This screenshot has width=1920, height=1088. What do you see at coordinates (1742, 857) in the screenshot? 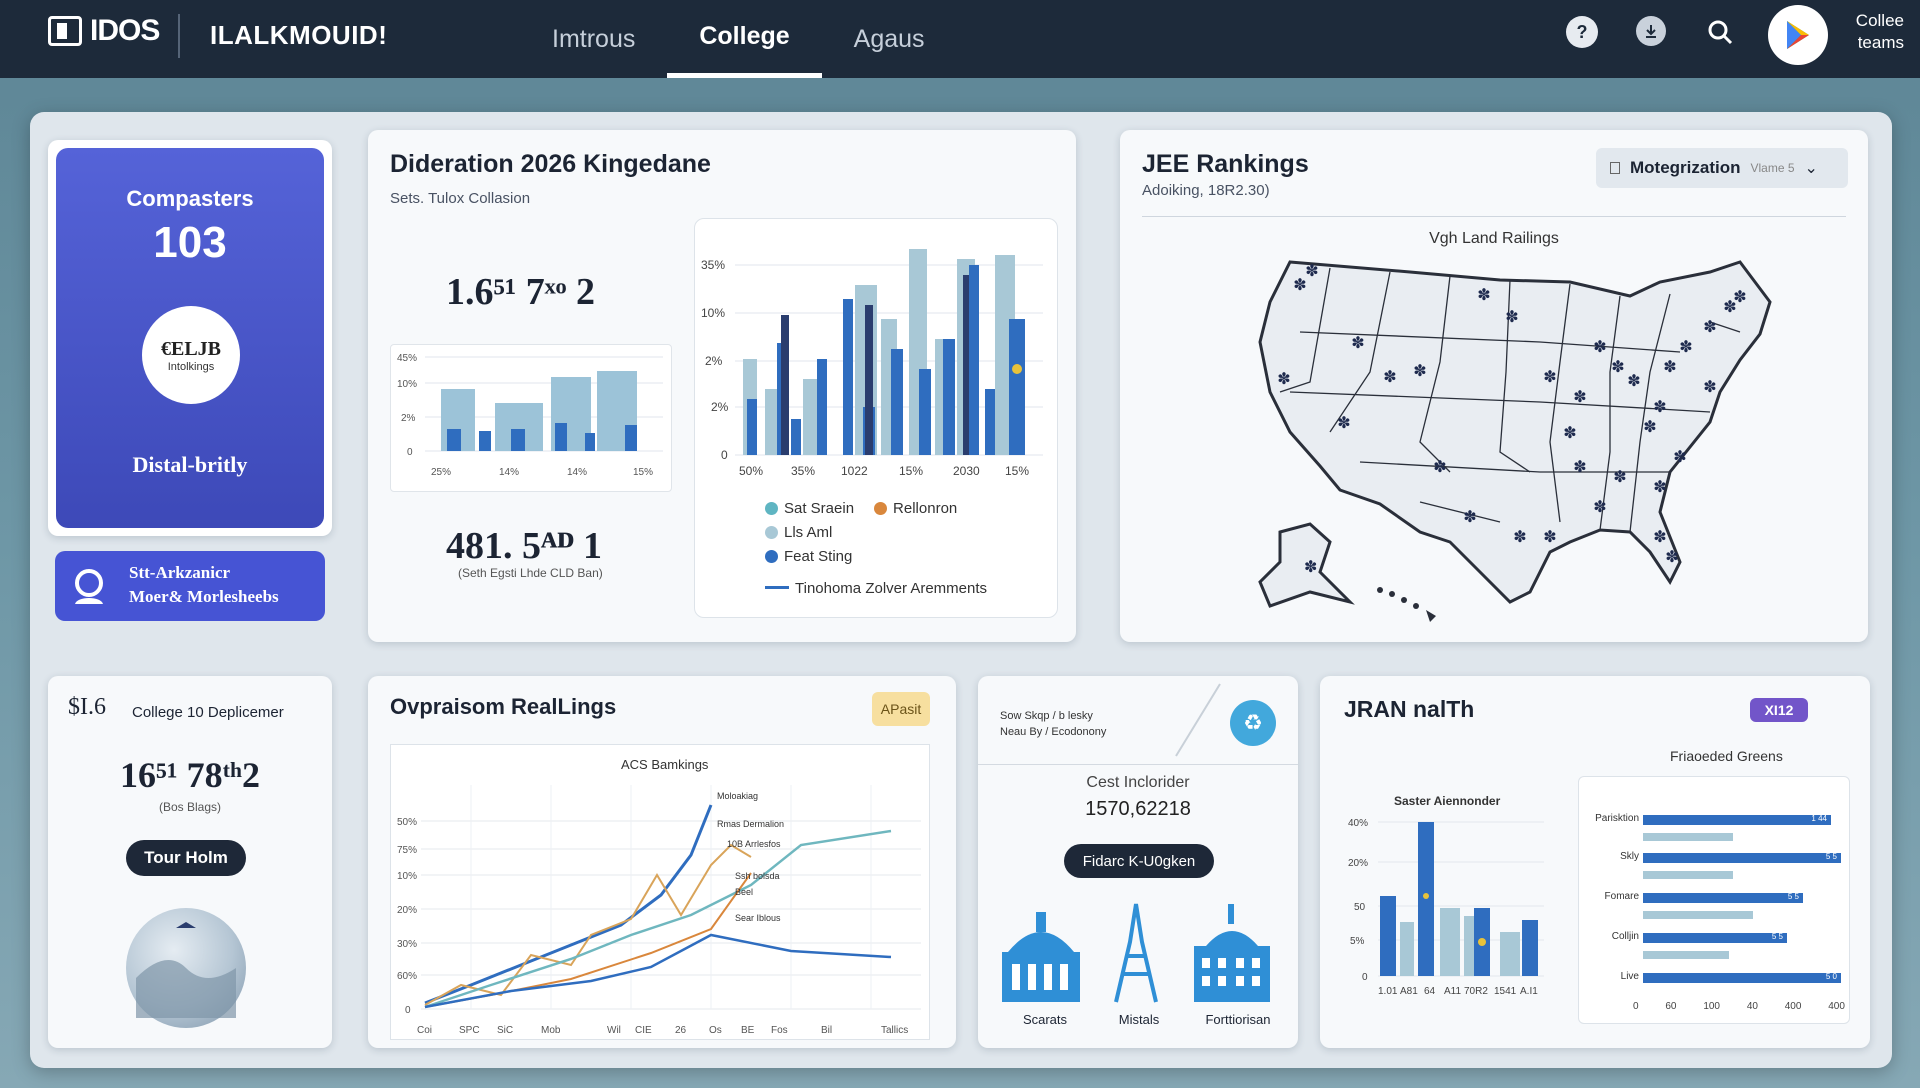
I see `hbar-bar: 5 5` at bounding box center [1742, 857].